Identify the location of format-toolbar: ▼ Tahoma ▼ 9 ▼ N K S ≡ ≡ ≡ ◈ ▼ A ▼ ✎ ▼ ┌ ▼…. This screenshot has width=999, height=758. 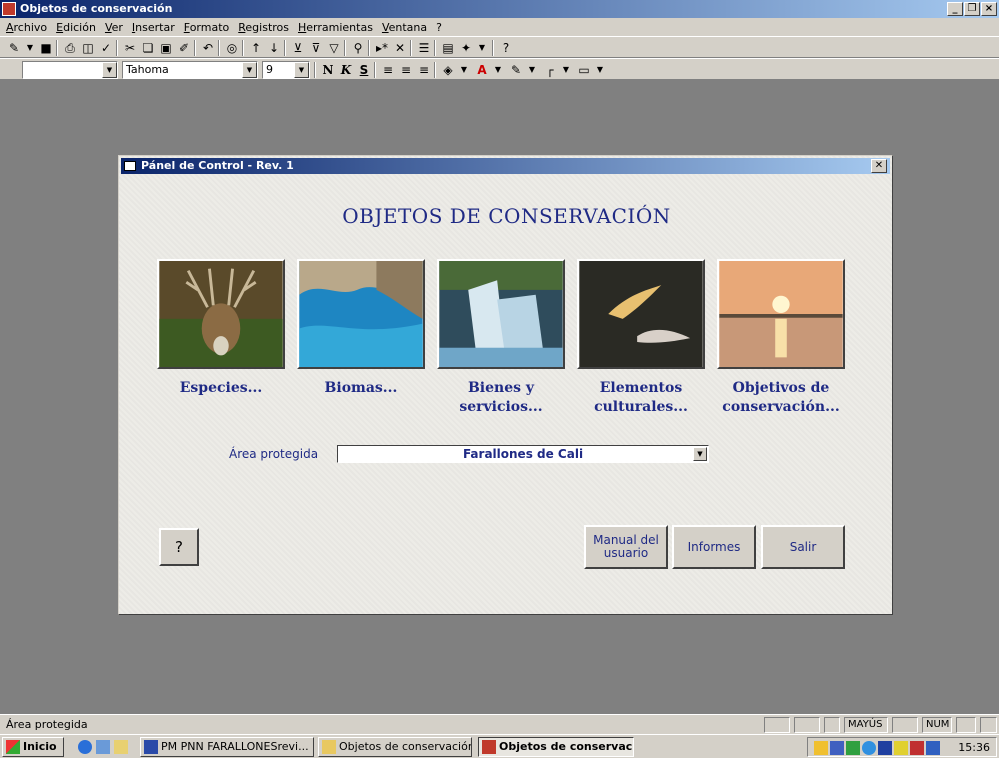
(499, 69).